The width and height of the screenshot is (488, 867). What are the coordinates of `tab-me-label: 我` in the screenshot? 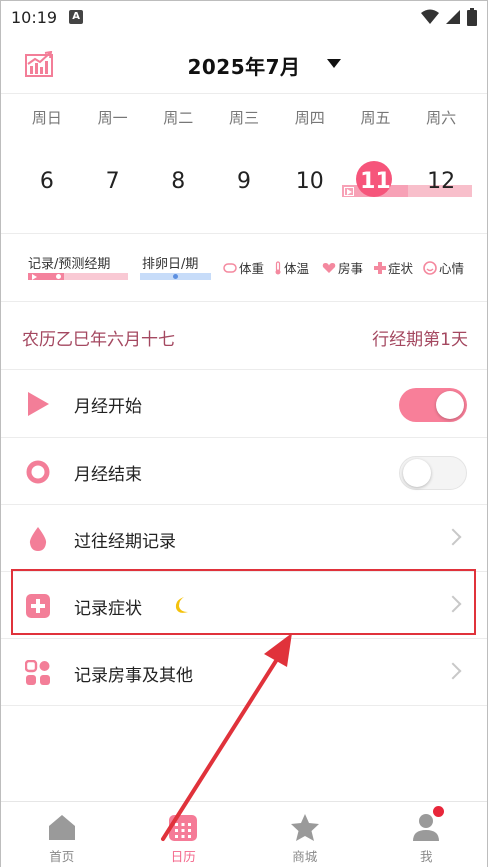 It's located at (426, 856).